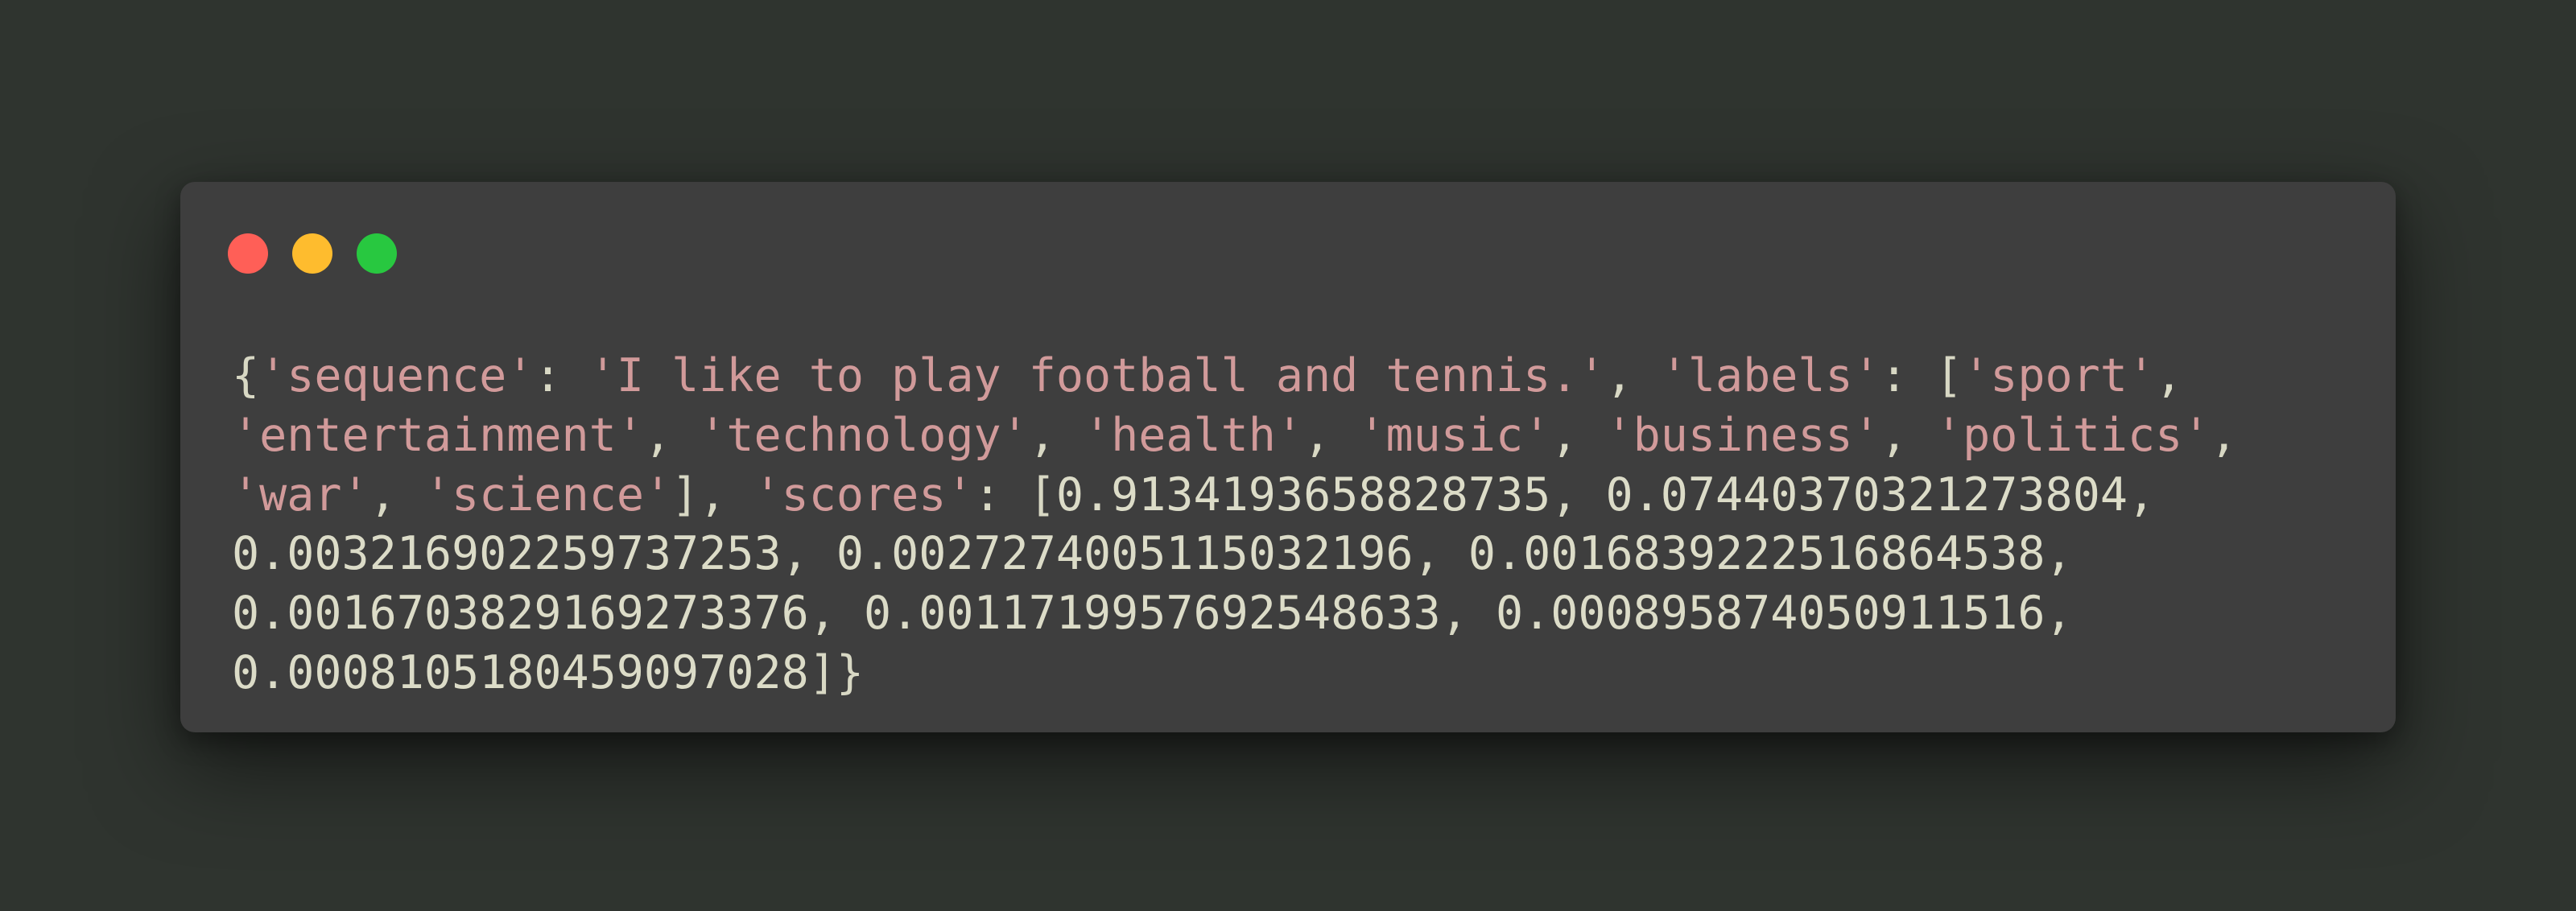  What do you see at coordinates (1757, 554) in the screenshot?
I see `number-token: 0.0016839222516864538` at bounding box center [1757, 554].